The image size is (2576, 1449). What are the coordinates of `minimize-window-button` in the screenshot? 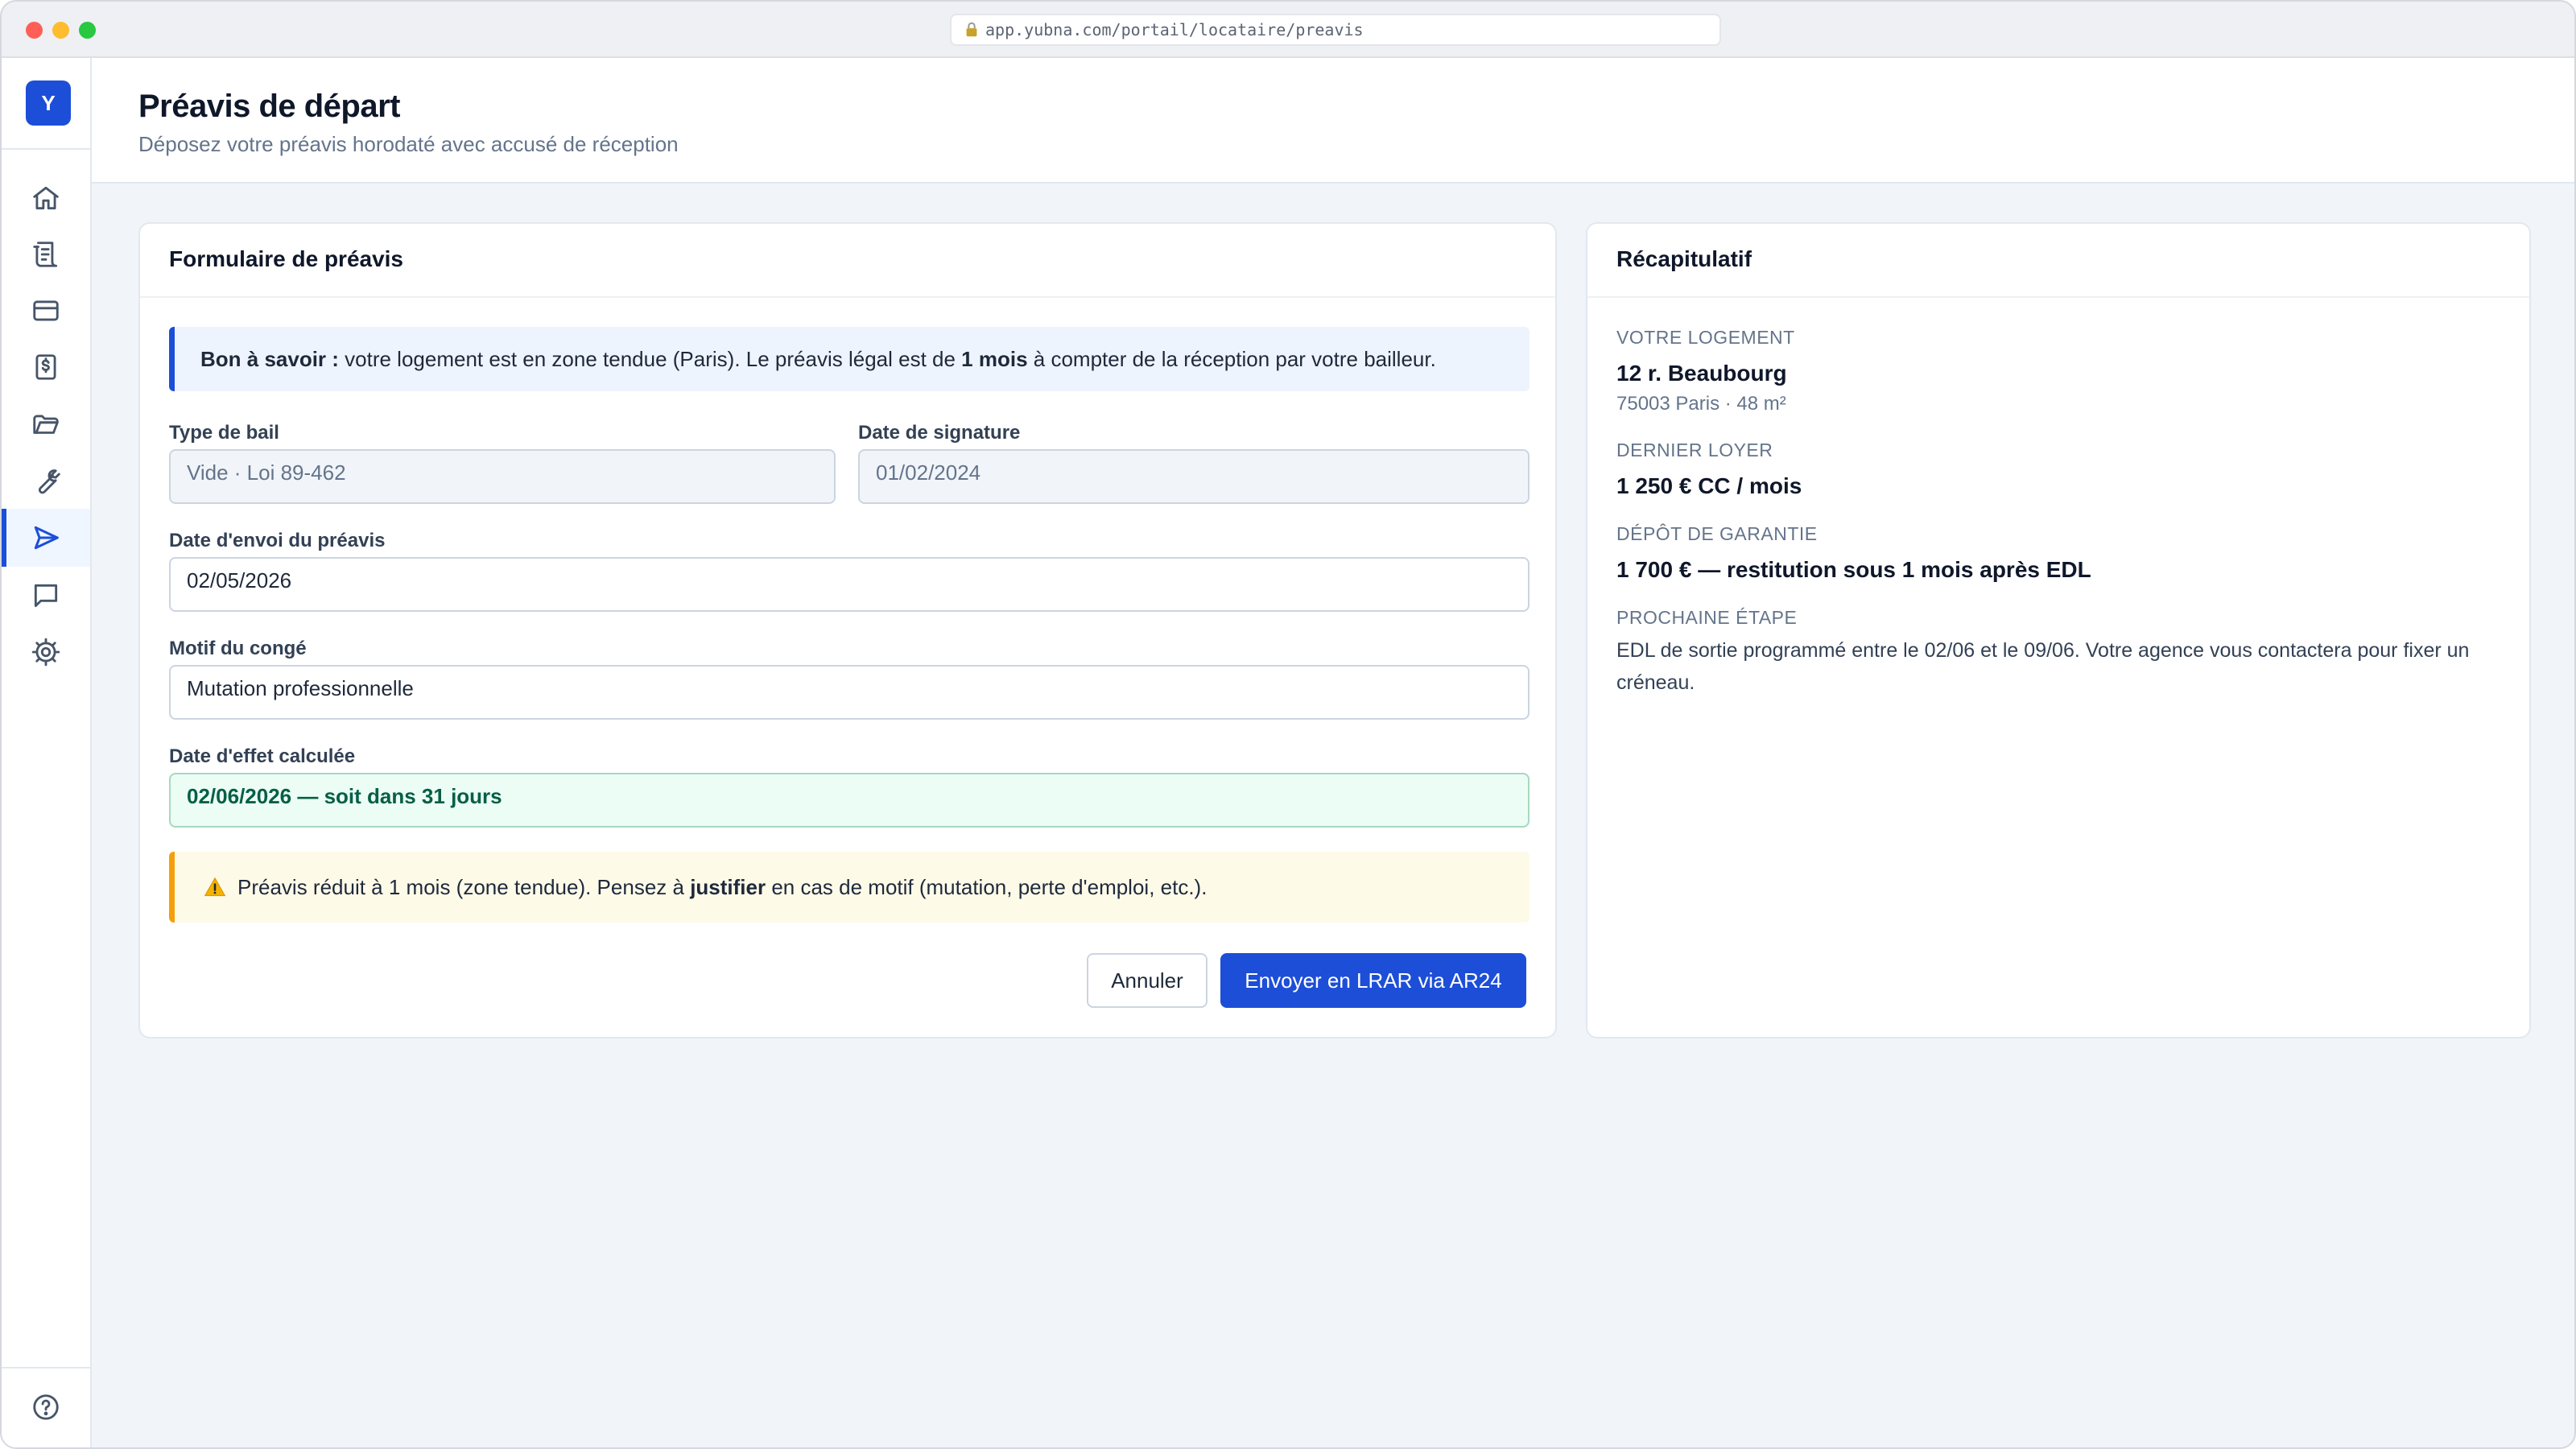 It's located at (60, 30).